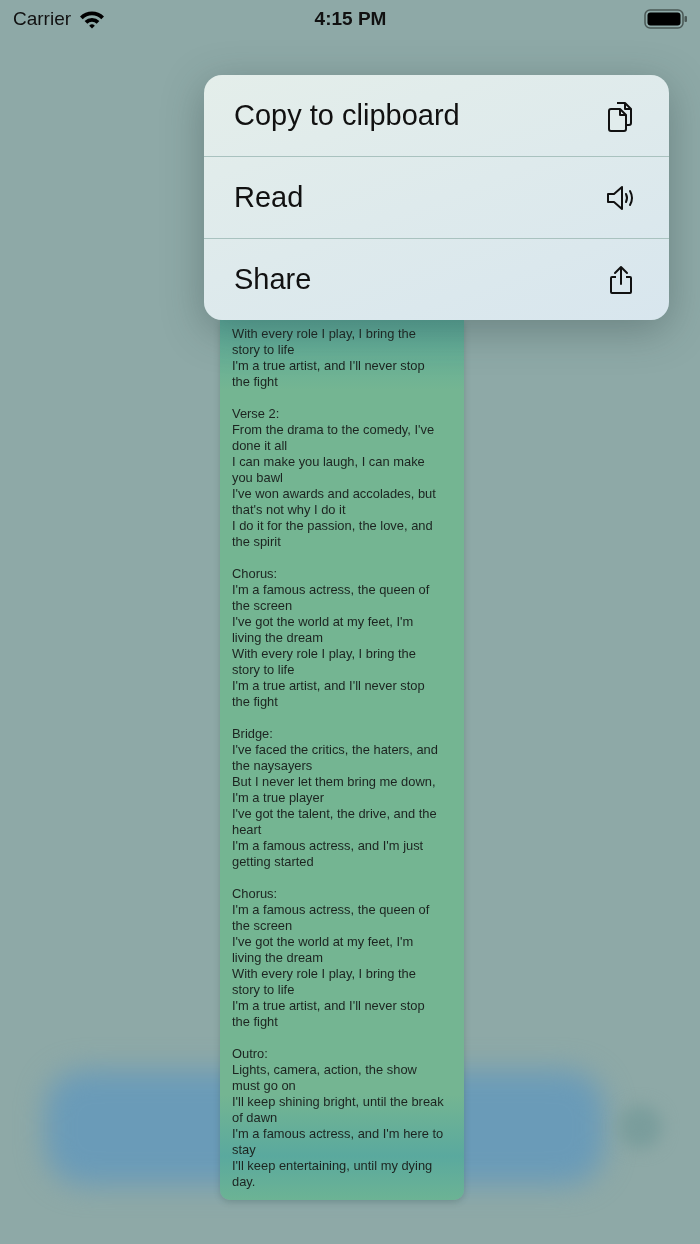 The width and height of the screenshot is (700, 1244). What do you see at coordinates (250, 1054) in the screenshot?
I see `lyric-line: Outro:` at bounding box center [250, 1054].